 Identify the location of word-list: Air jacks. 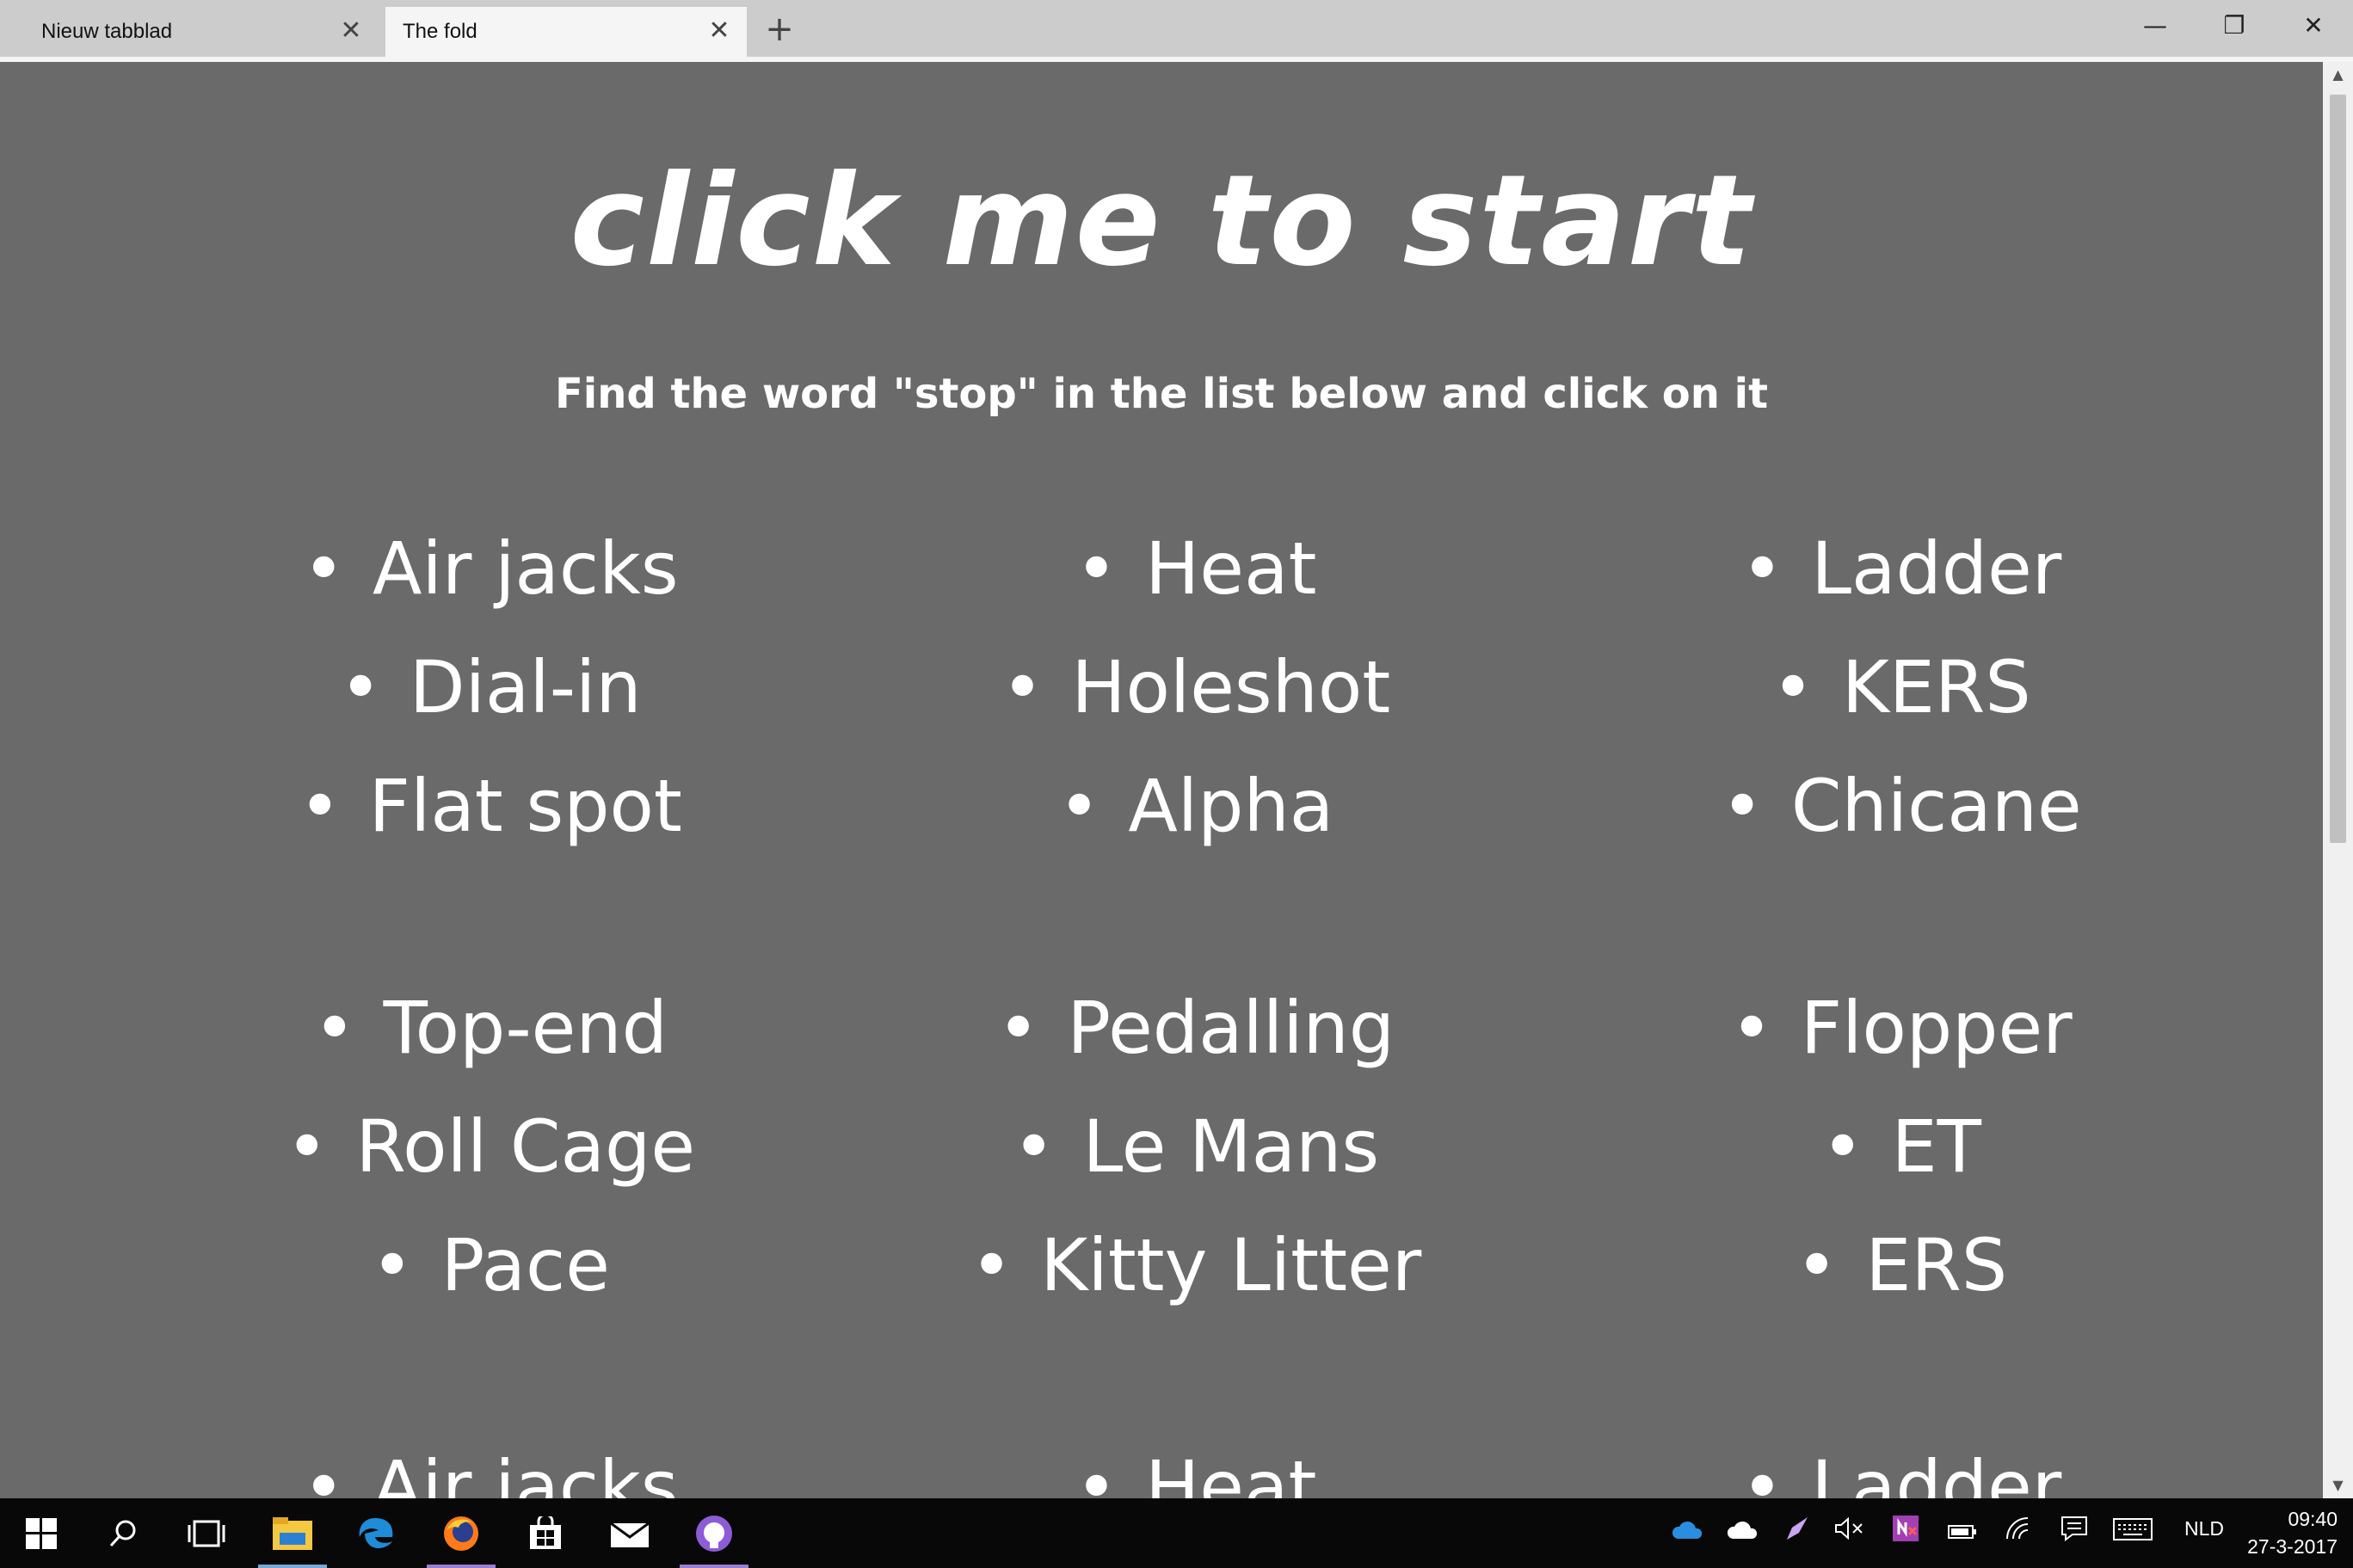
(490, 1463).